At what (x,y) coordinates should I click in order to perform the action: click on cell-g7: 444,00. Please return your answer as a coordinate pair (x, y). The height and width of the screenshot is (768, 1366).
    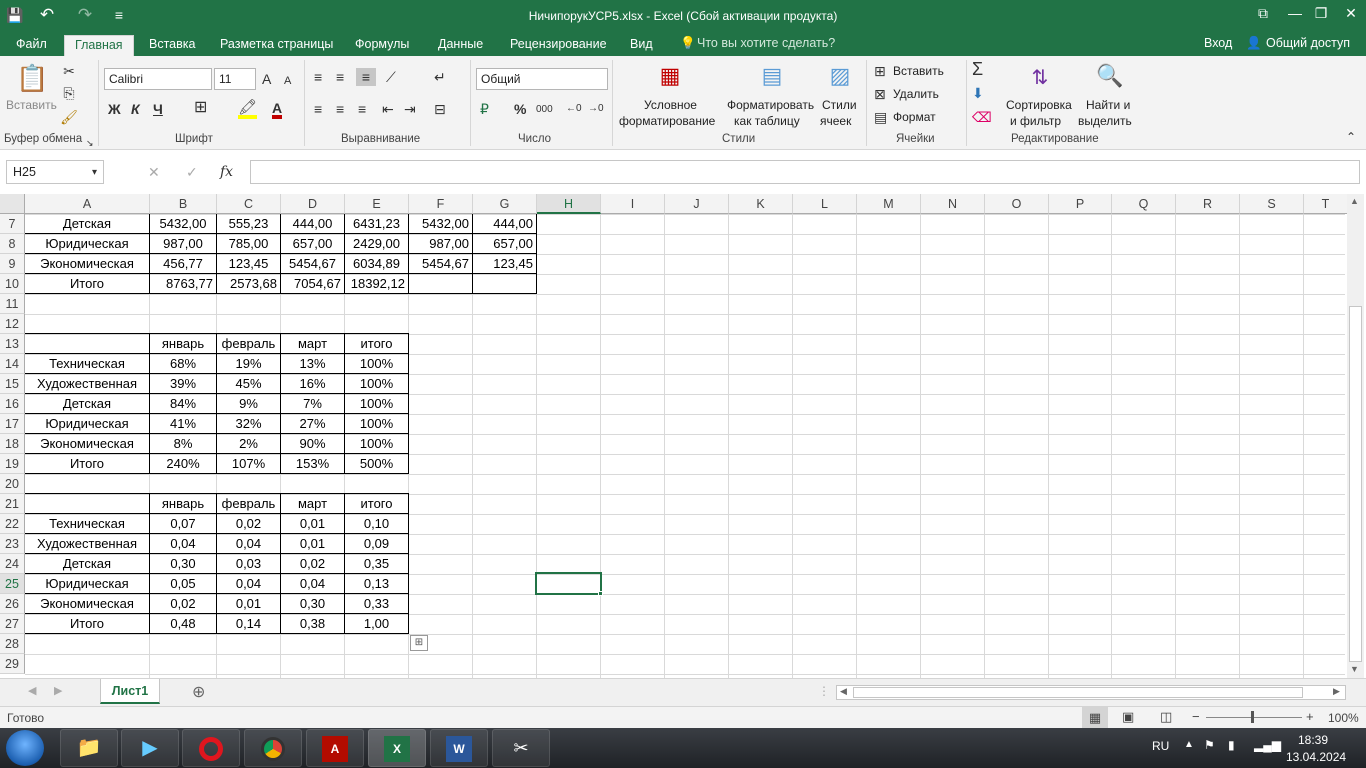
    Looking at the image, I should click on (504, 224).